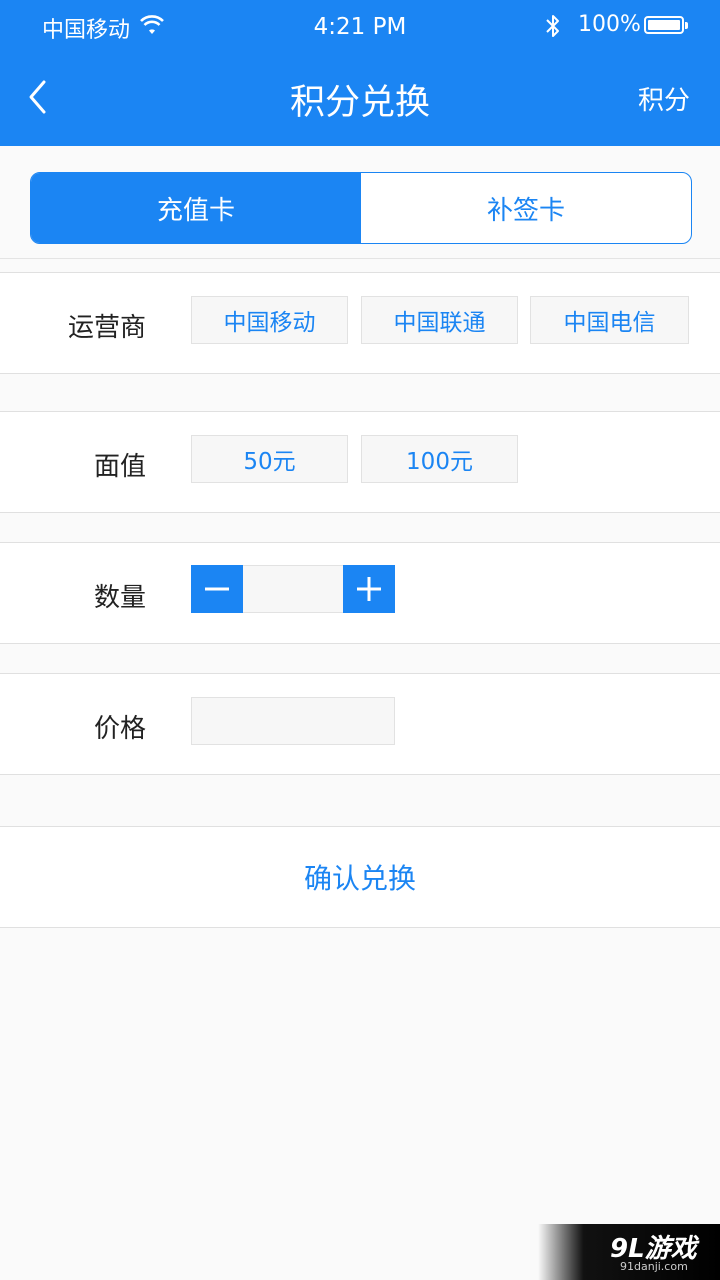  What do you see at coordinates (439, 320) in the screenshot?
I see `operator-option-unicom: 中国联通` at bounding box center [439, 320].